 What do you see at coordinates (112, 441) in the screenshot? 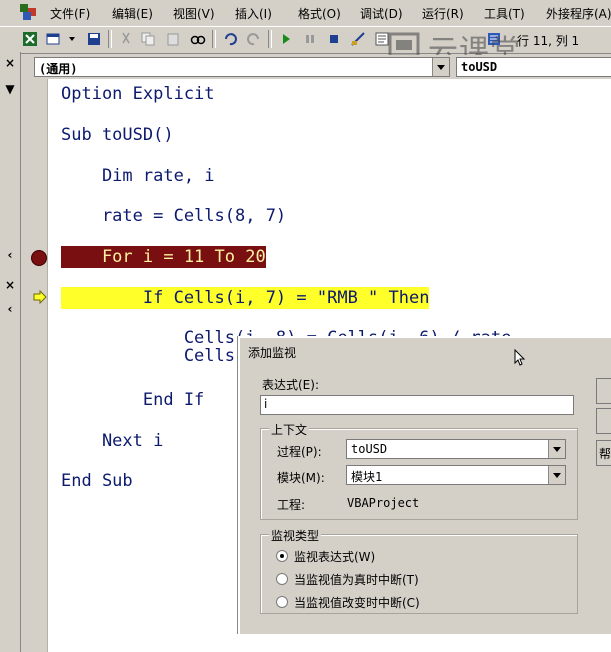
I see `code-line: Next i` at bounding box center [112, 441].